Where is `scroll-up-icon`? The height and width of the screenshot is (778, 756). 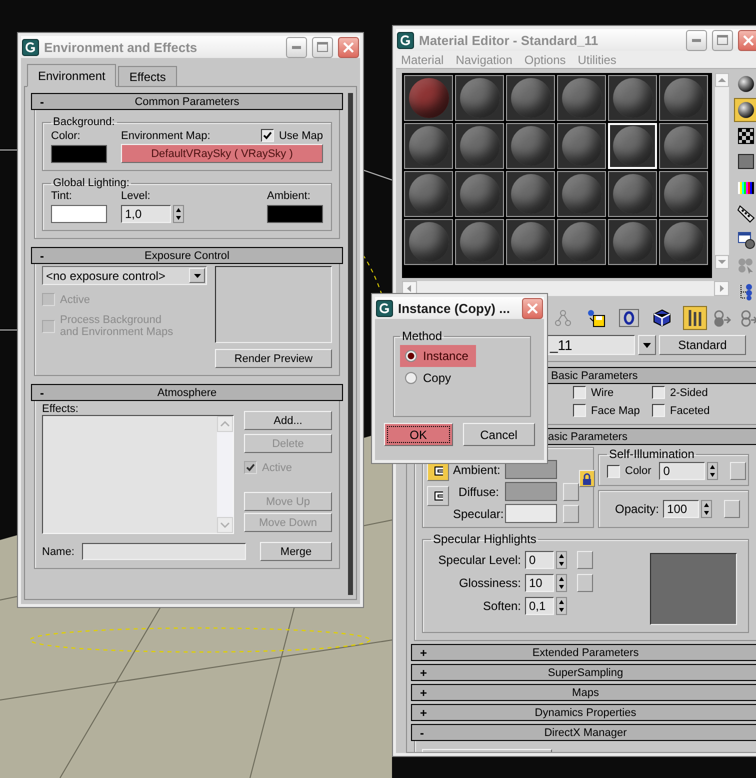 scroll-up-icon is located at coordinates (722, 80).